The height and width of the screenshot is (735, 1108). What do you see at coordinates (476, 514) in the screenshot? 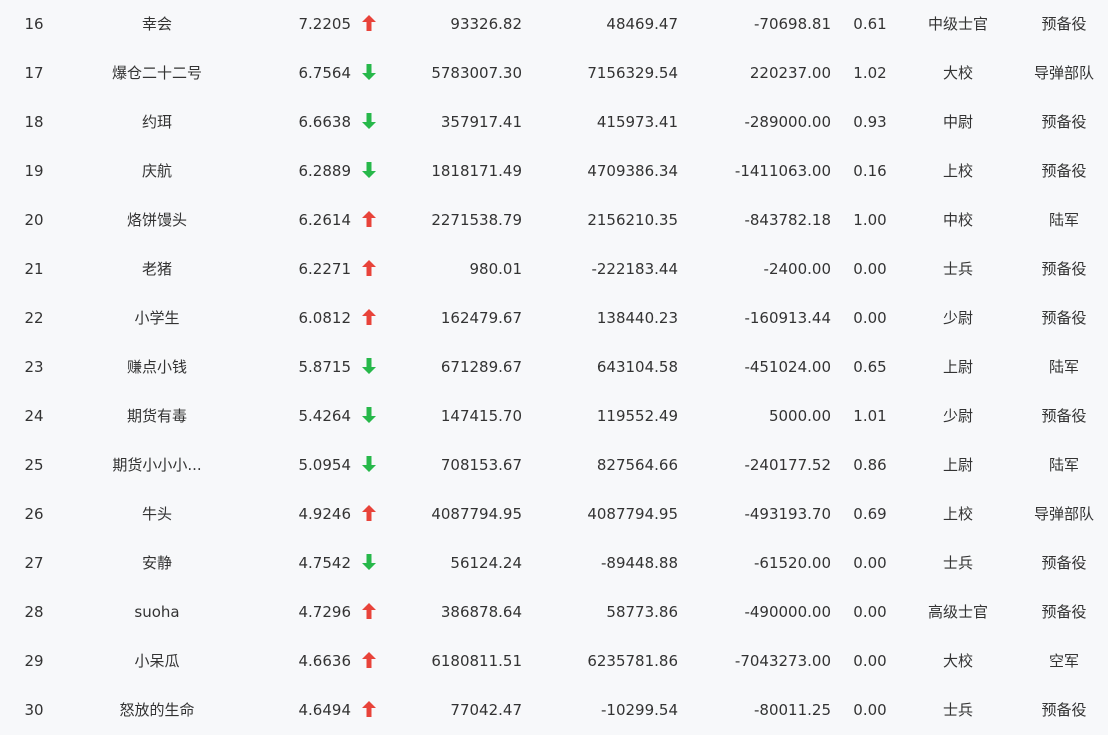
I see `value1-cell: 4087794.95` at bounding box center [476, 514].